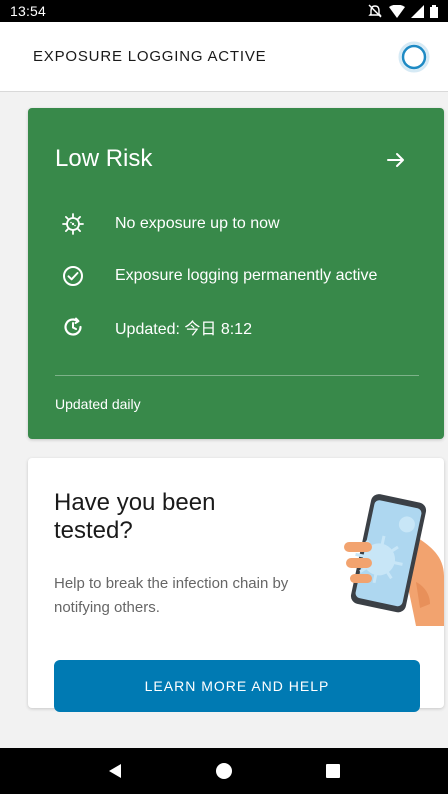 The width and height of the screenshot is (448, 794). I want to click on learn-more-button: LEARN MORE AND HELP, so click(237, 686).